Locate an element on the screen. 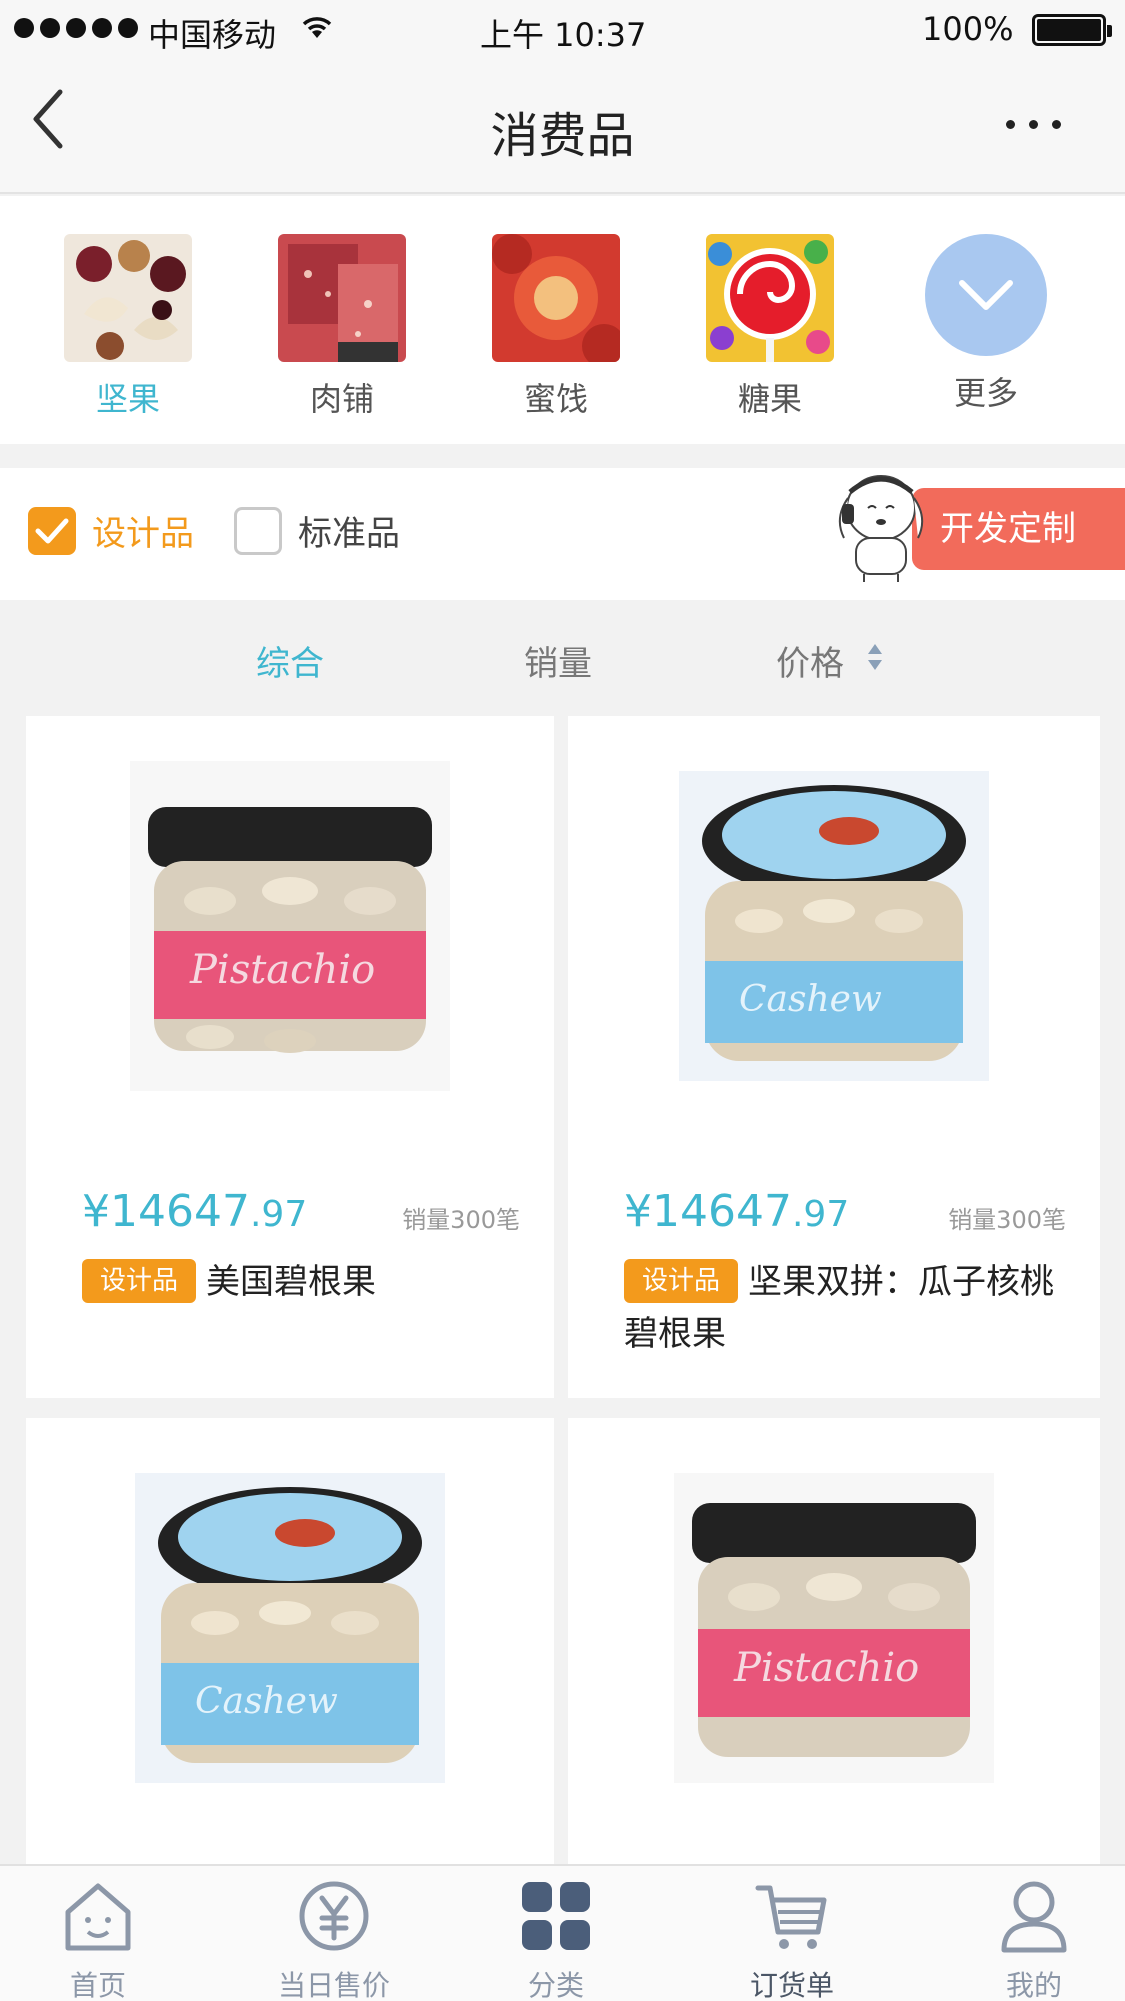 This screenshot has width=1125, height=2001. yen-icon is located at coordinates (334, 1916).